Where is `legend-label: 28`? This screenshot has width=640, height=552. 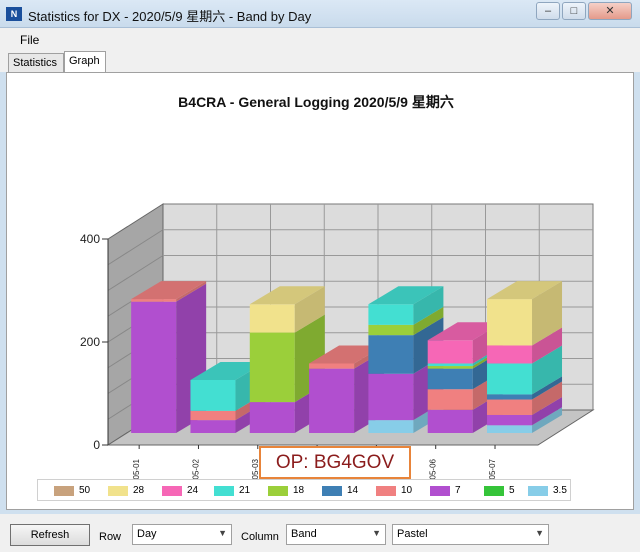
legend-label: 28 is located at coordinates (139, 490).